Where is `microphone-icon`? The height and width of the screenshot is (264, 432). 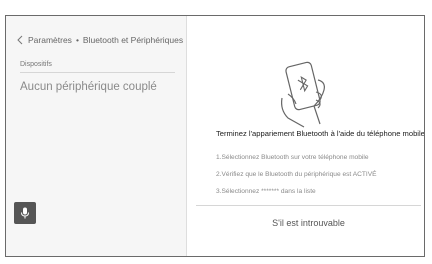 microphone-icon is located at coordinates (25, 213).